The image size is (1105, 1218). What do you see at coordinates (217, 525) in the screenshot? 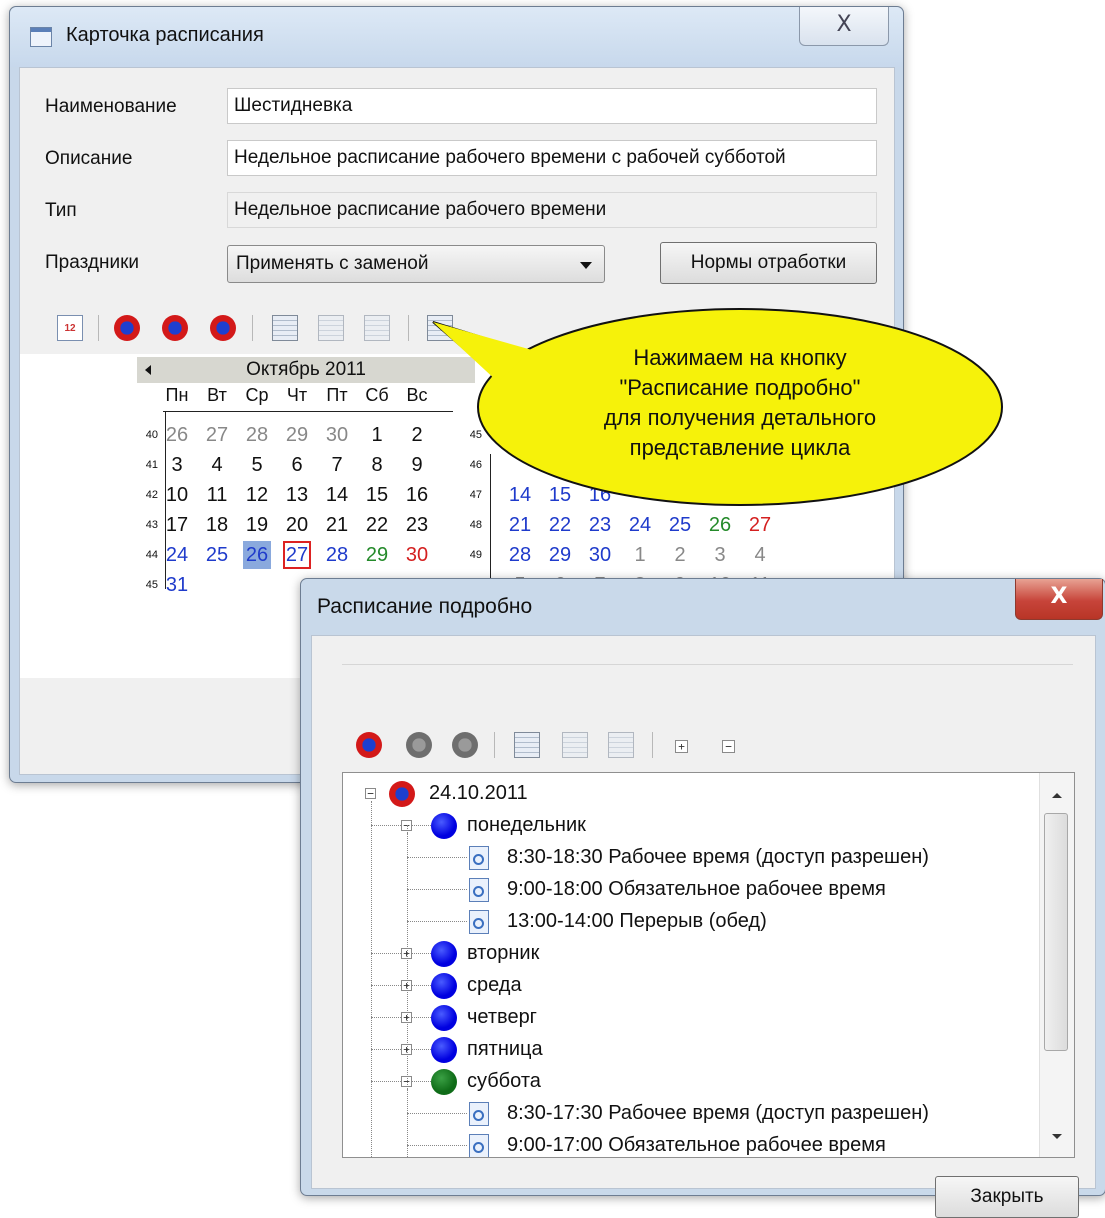
I see `calendar-day: 18` at bounding box center [217, 525].